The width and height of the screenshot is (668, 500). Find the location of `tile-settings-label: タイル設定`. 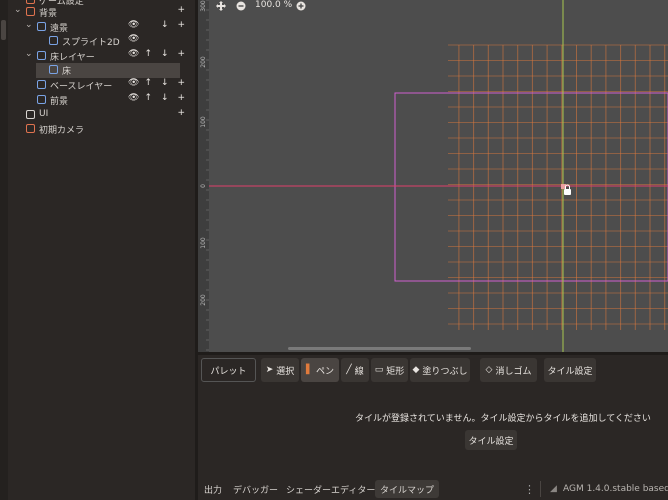

tile-settings-label: タイル設定 is located at coordinates (570, 371).